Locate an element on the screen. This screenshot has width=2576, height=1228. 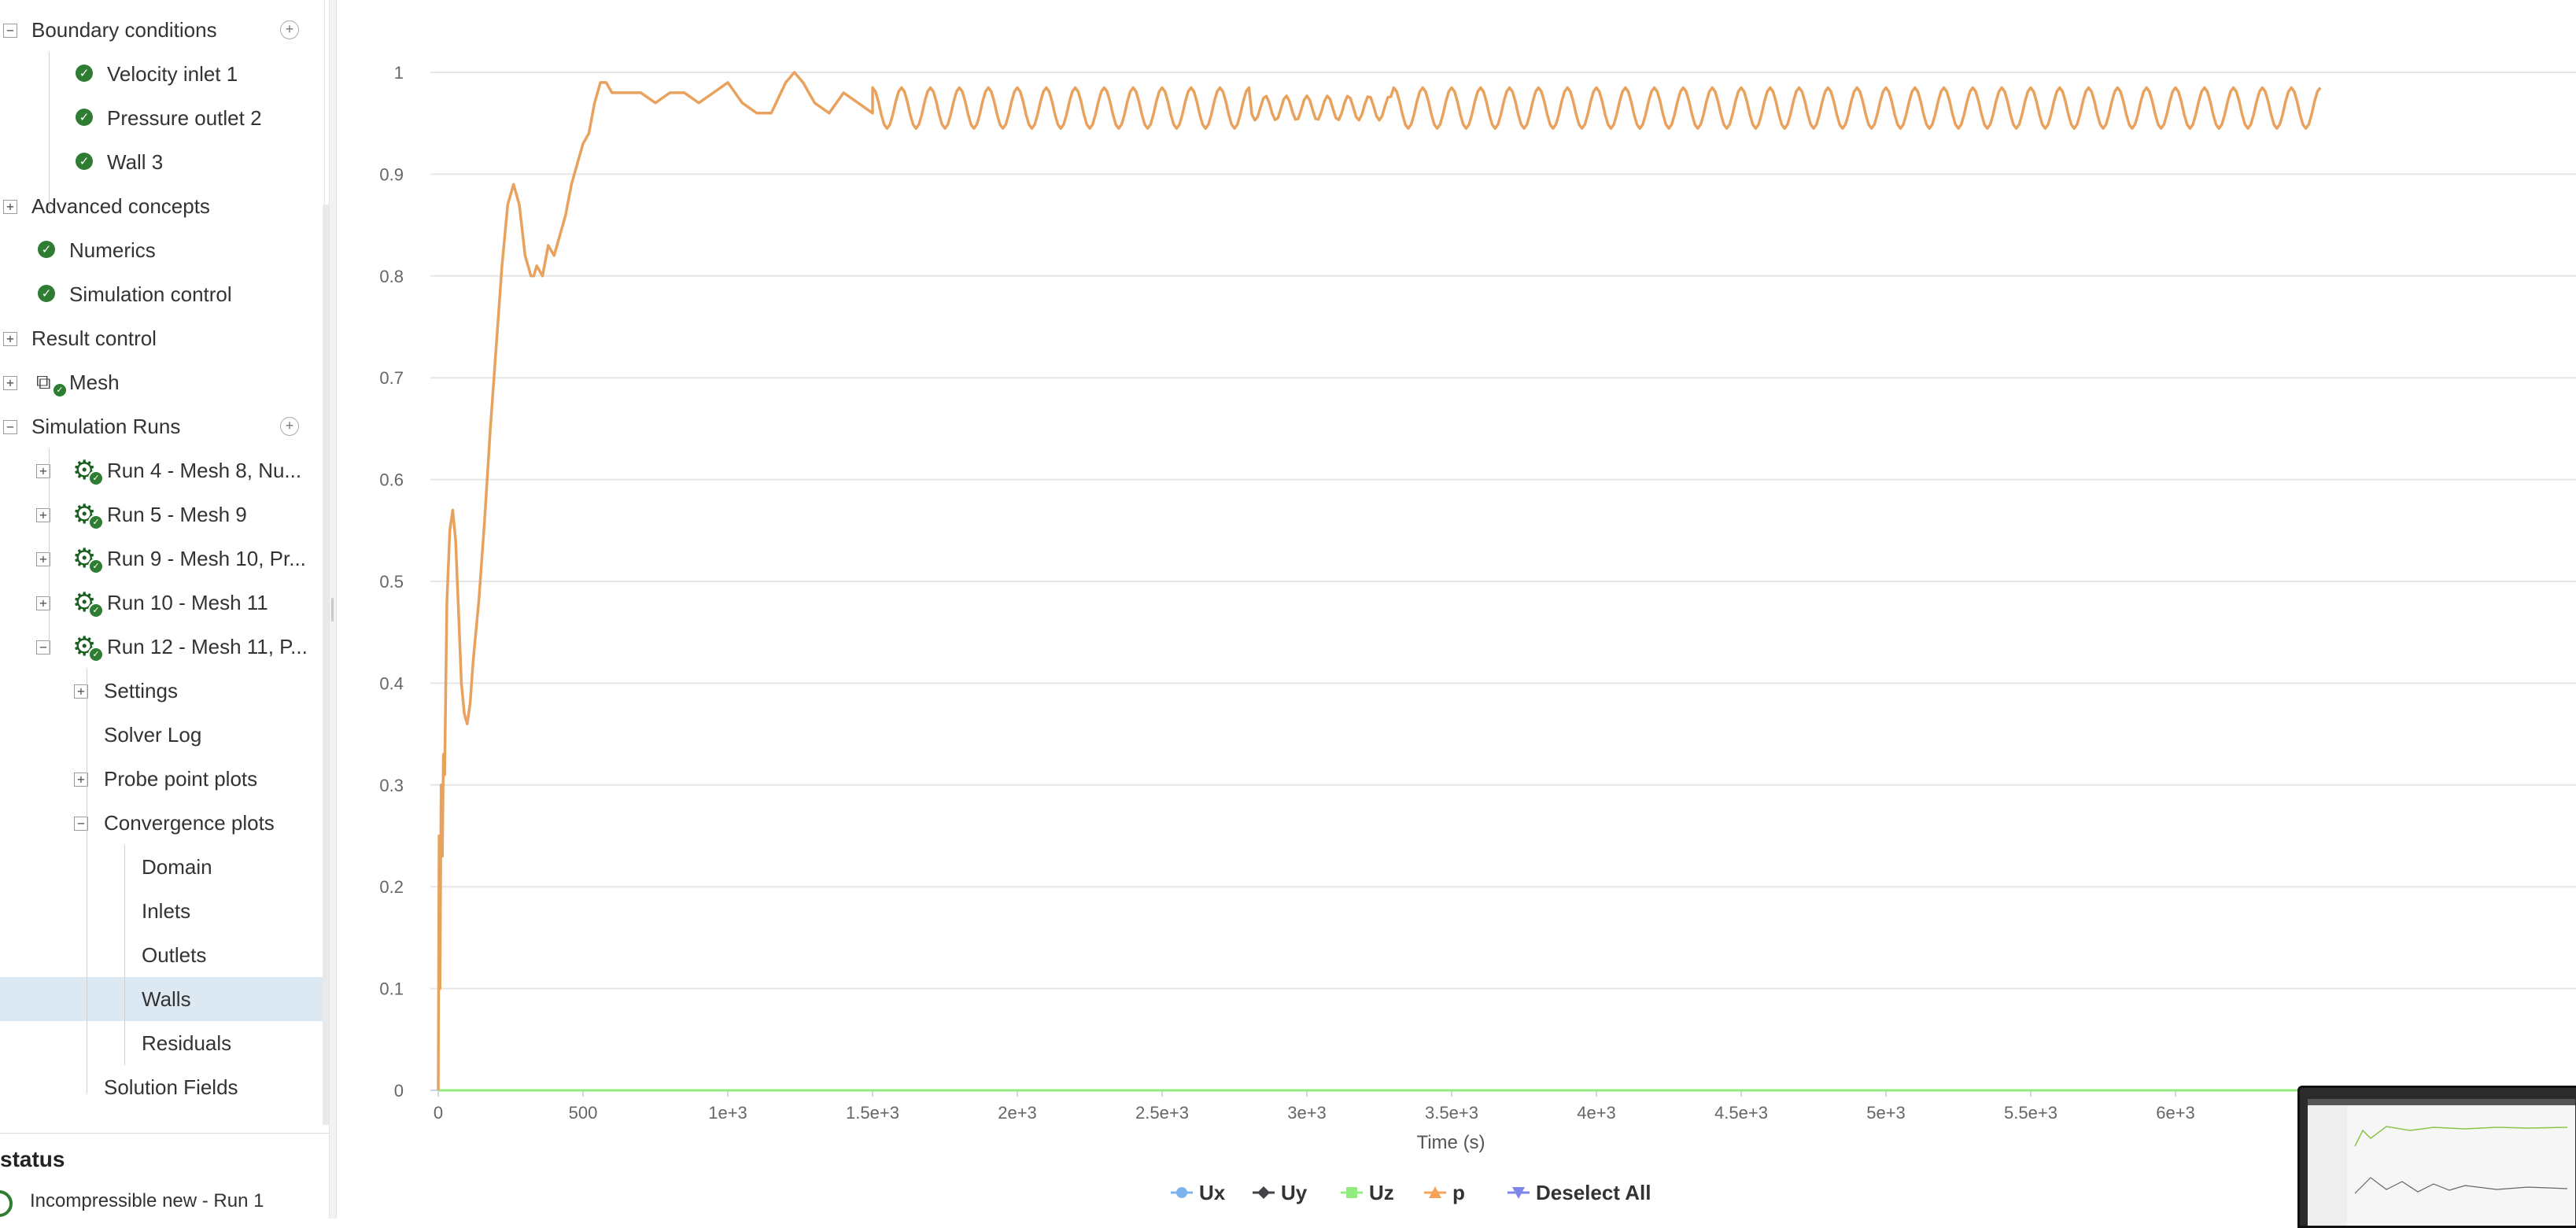
status-panel-title: status is located at coordinates (164, 1157).